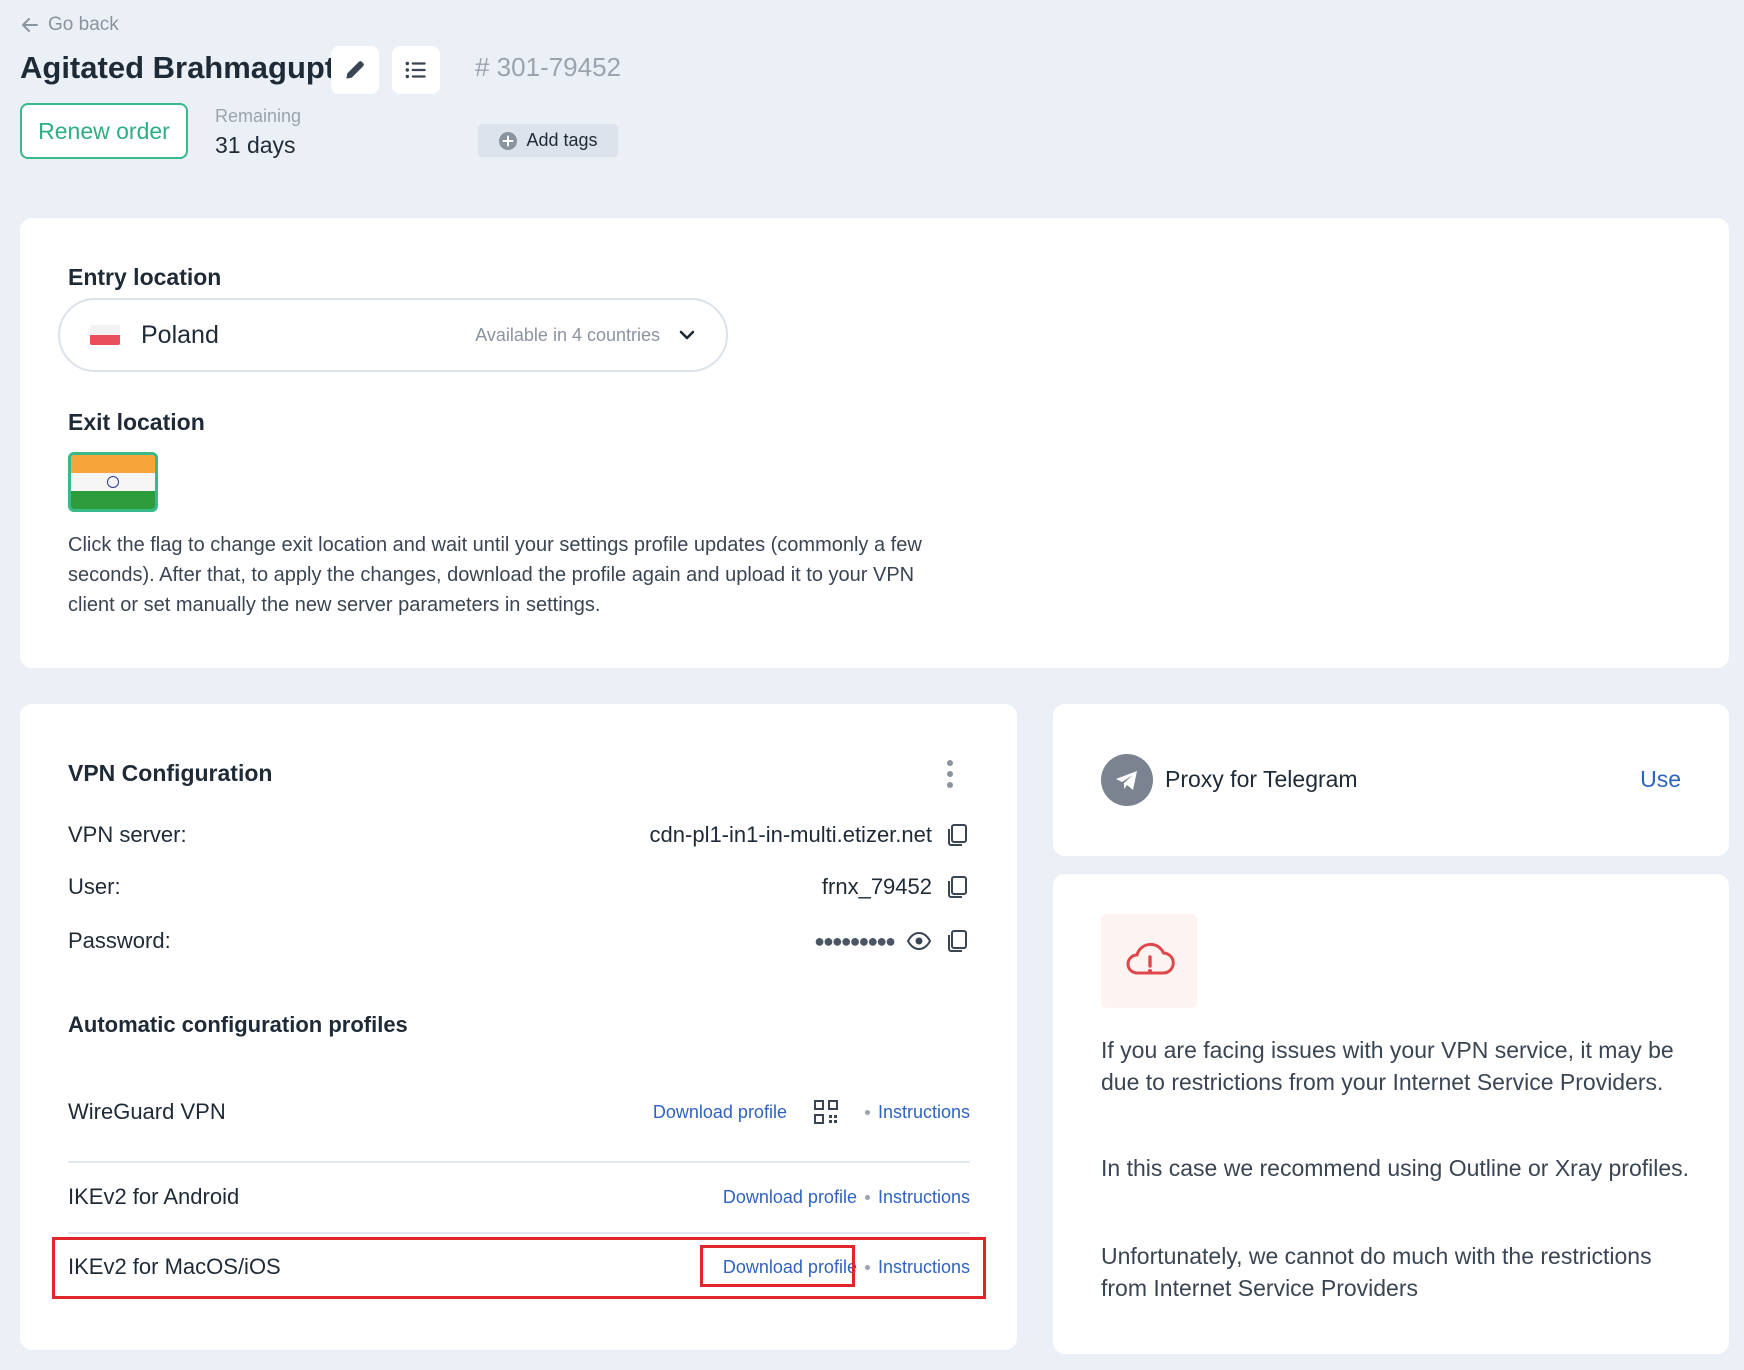 The image size is (1744, 1370). I want to click on list-icon, so click(415, 70).